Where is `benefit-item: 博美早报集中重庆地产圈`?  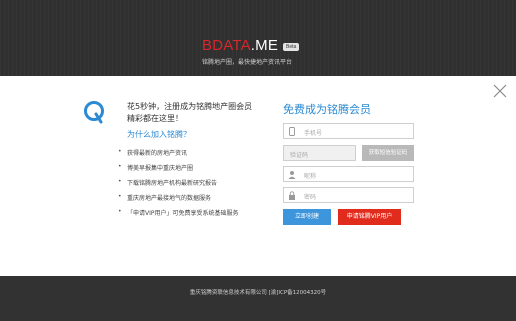 benefit-item: 博美早报集中重庆地产圈 is located at coordinates (155, 167).